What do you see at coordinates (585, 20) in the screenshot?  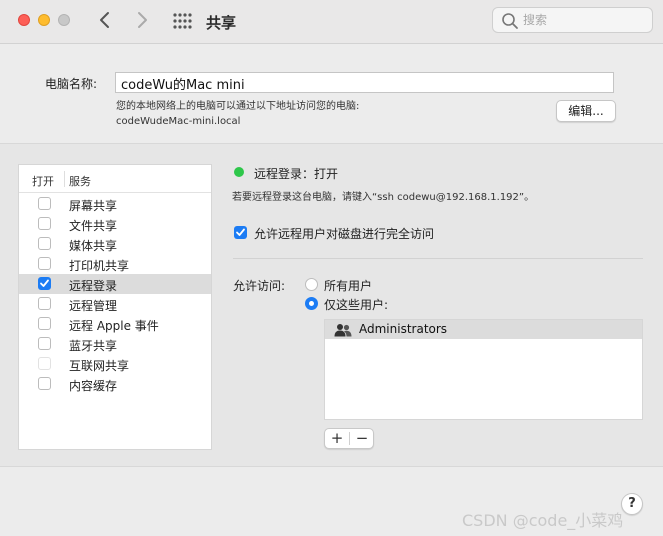 I see `search-input` at bounding box center [585, 20].